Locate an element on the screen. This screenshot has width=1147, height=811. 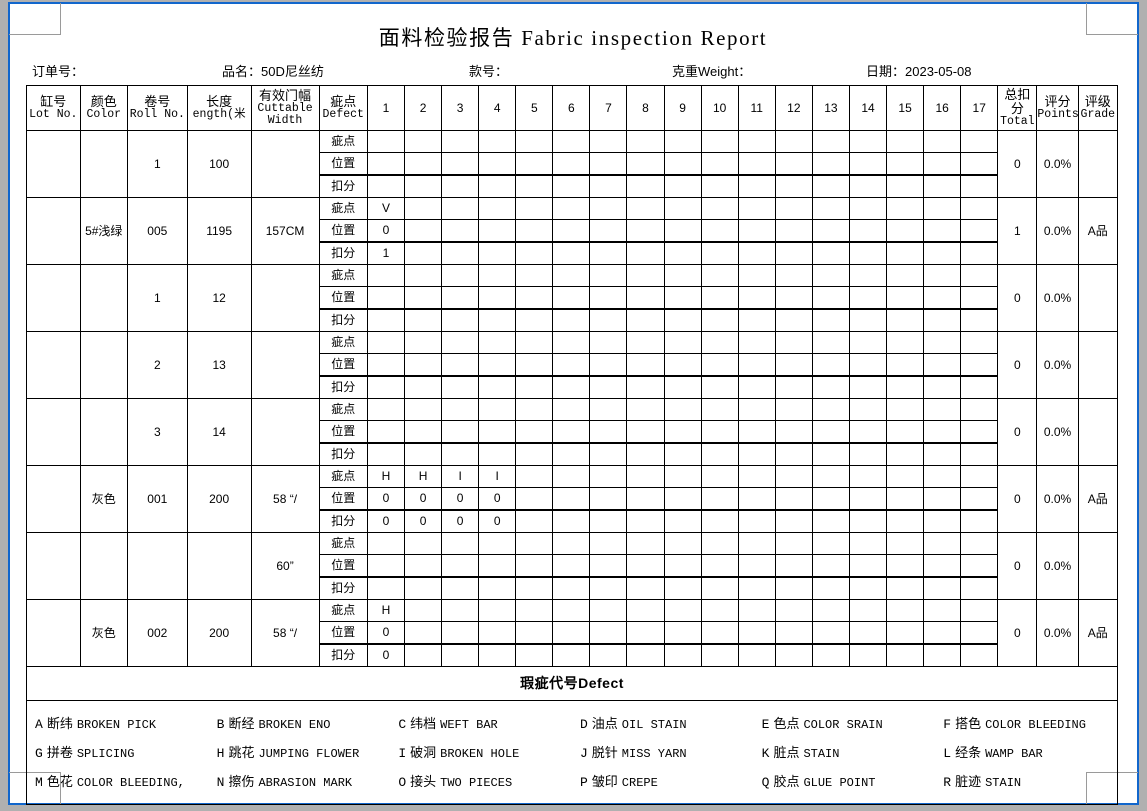
col-header-total: 总扣分 Total is located at coordinates (1017, 108).